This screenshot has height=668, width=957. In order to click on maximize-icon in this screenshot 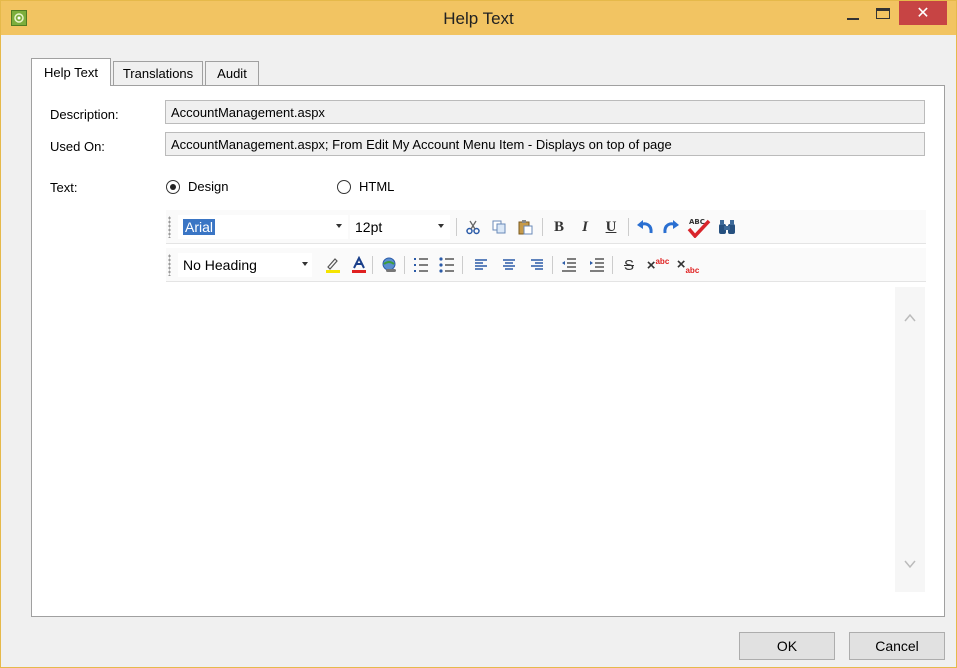, I will do `click(883, 13)`.